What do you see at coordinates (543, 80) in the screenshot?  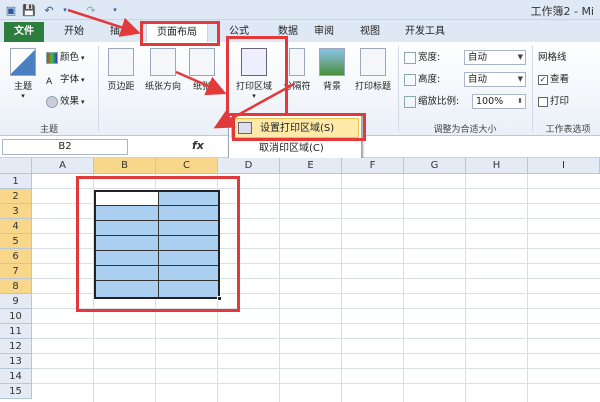 I see `checkbox-checked-icon: ✓` at bounding box center [543, 80].